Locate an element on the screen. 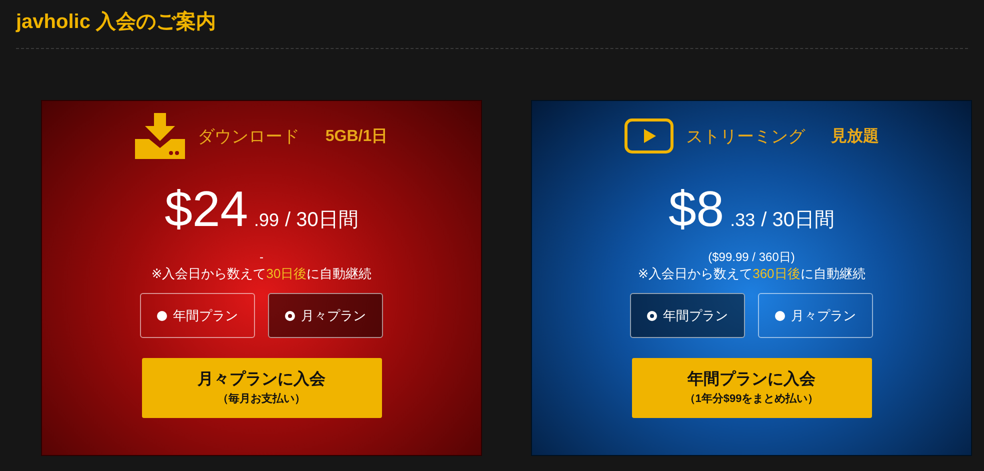 This screenshot has height=471, width=984. play-icon is located at coordinates (649, 136).